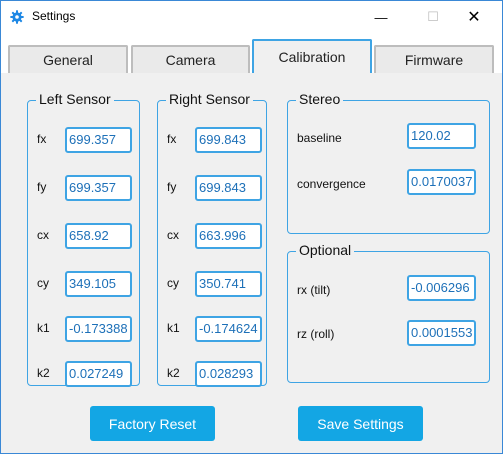 The height and width of the screenshot is (454, 503). I want to click on tab-calibration: Calibration, so click(312, 56).